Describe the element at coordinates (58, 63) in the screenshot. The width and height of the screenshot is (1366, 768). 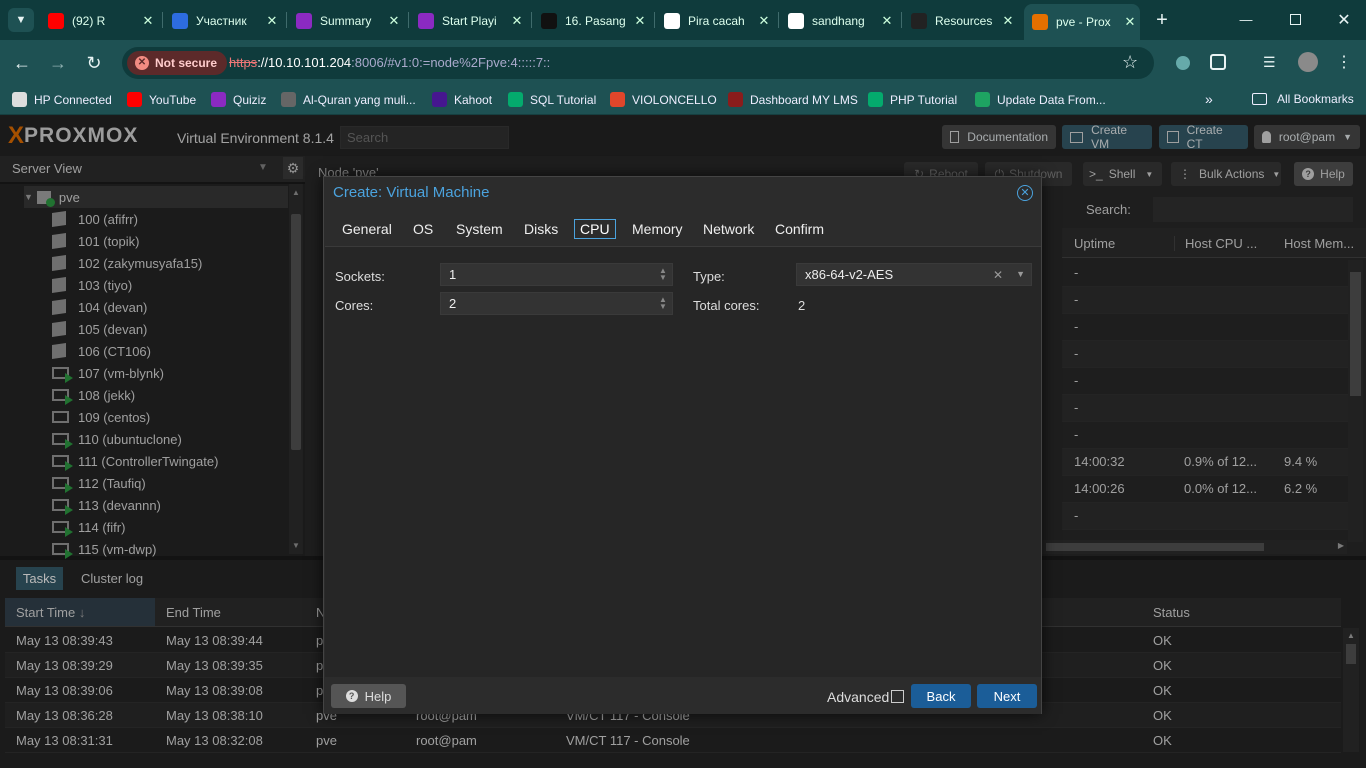
I see `forward-arrow-icon: →` at that location.